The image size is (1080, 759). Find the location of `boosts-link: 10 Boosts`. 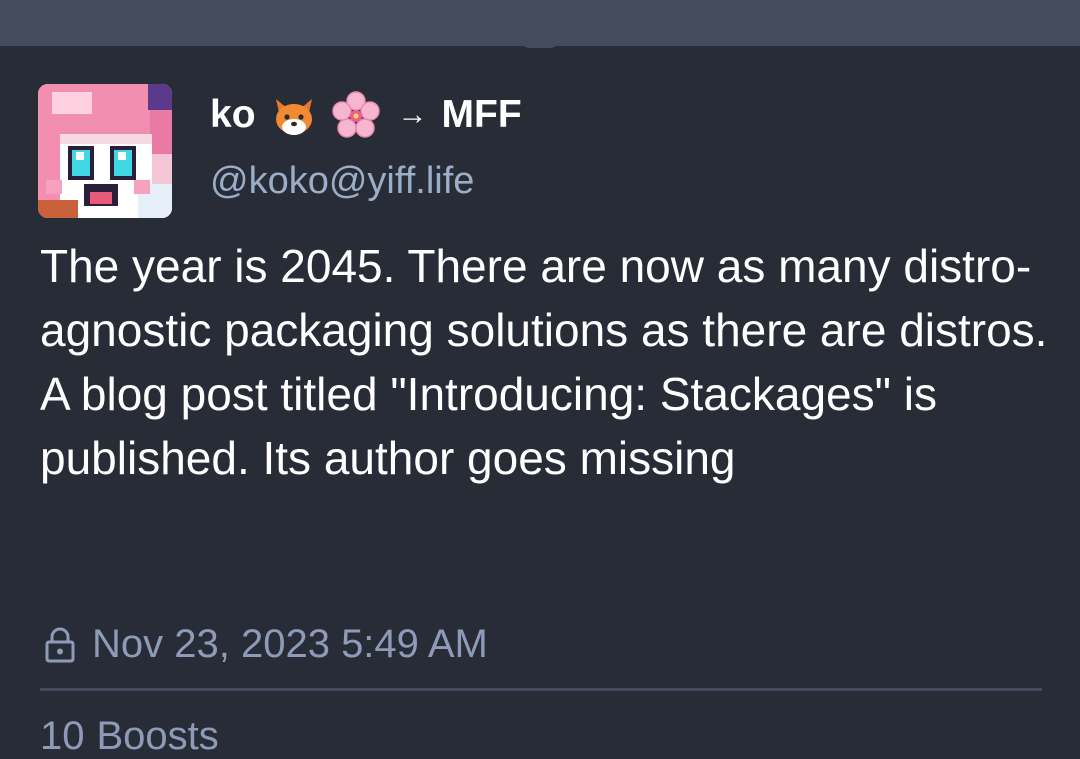

boosts-link: 10 Boosts is located at coordinates (129, 735).